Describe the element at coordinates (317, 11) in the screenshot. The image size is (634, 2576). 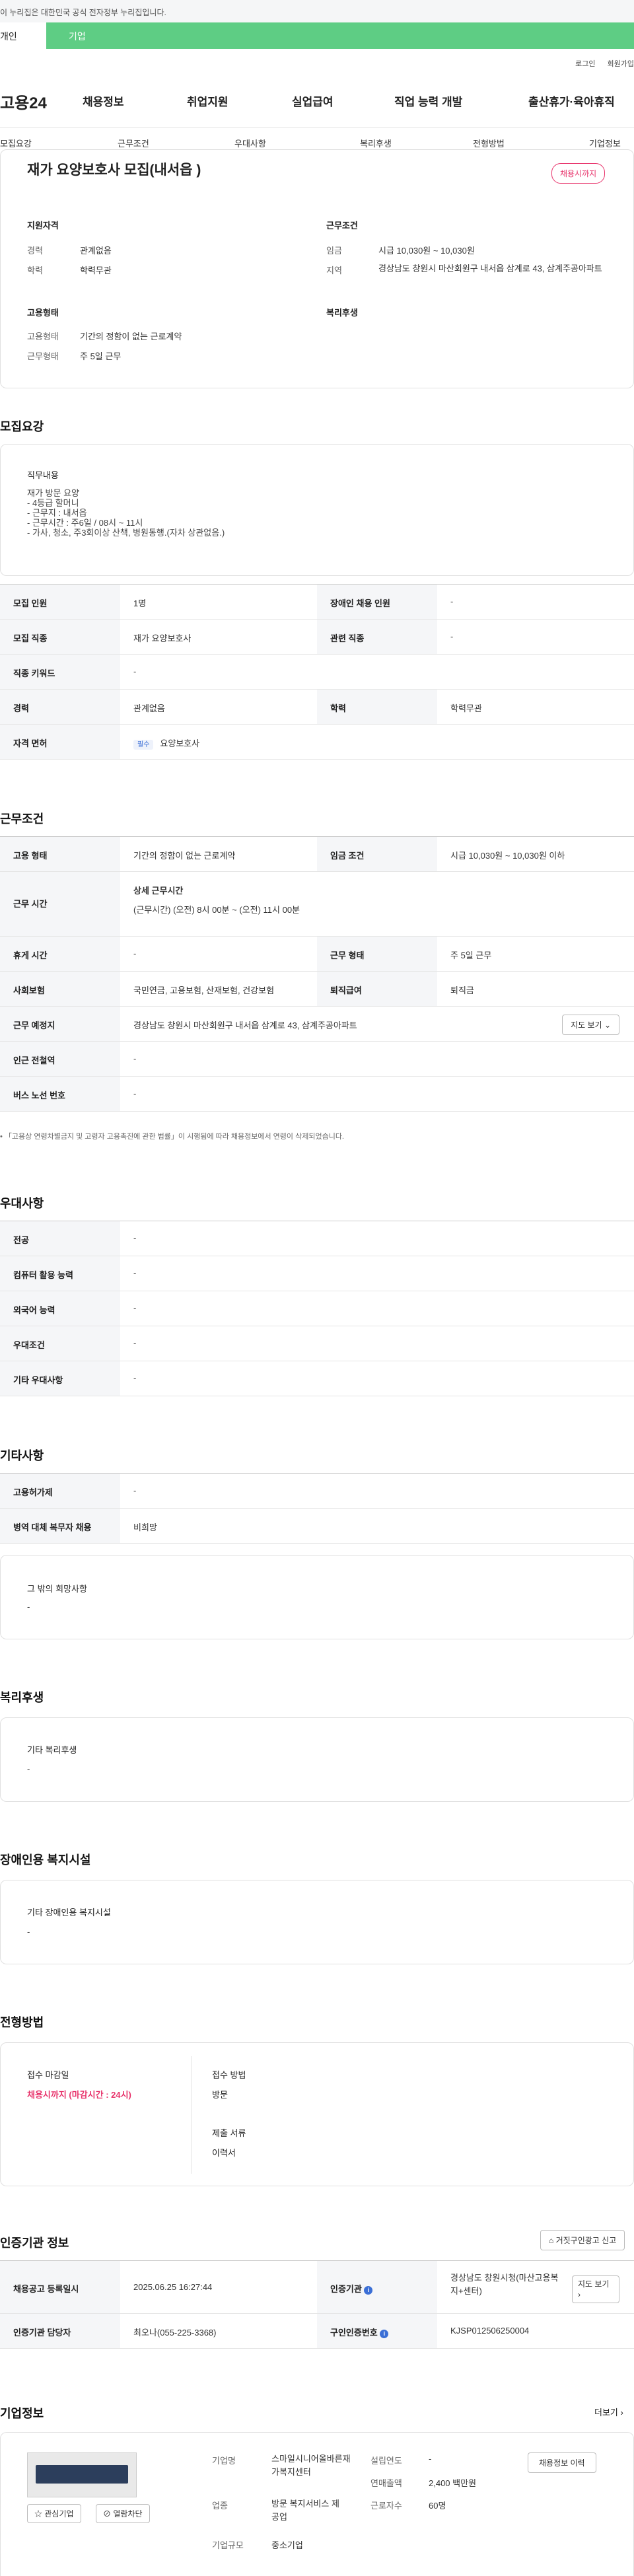
I see `gov-banner: 이 누리집은 대한민국 공식 전자정부 누리집입니다.` at that location.